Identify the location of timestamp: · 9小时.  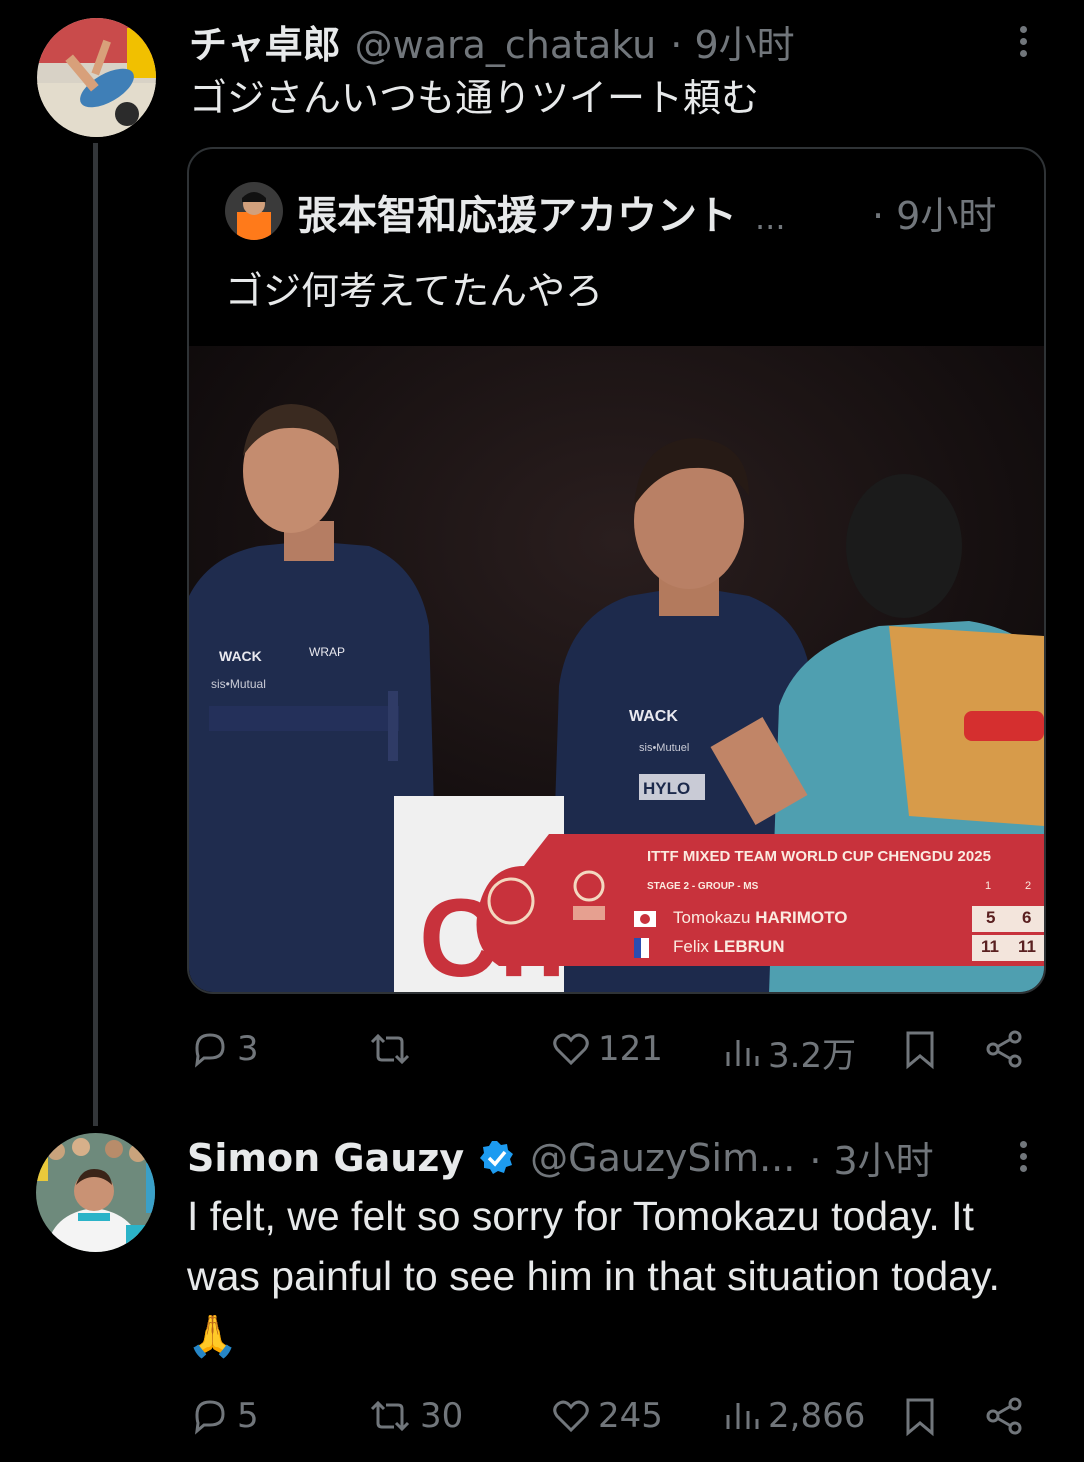
(732, 41).